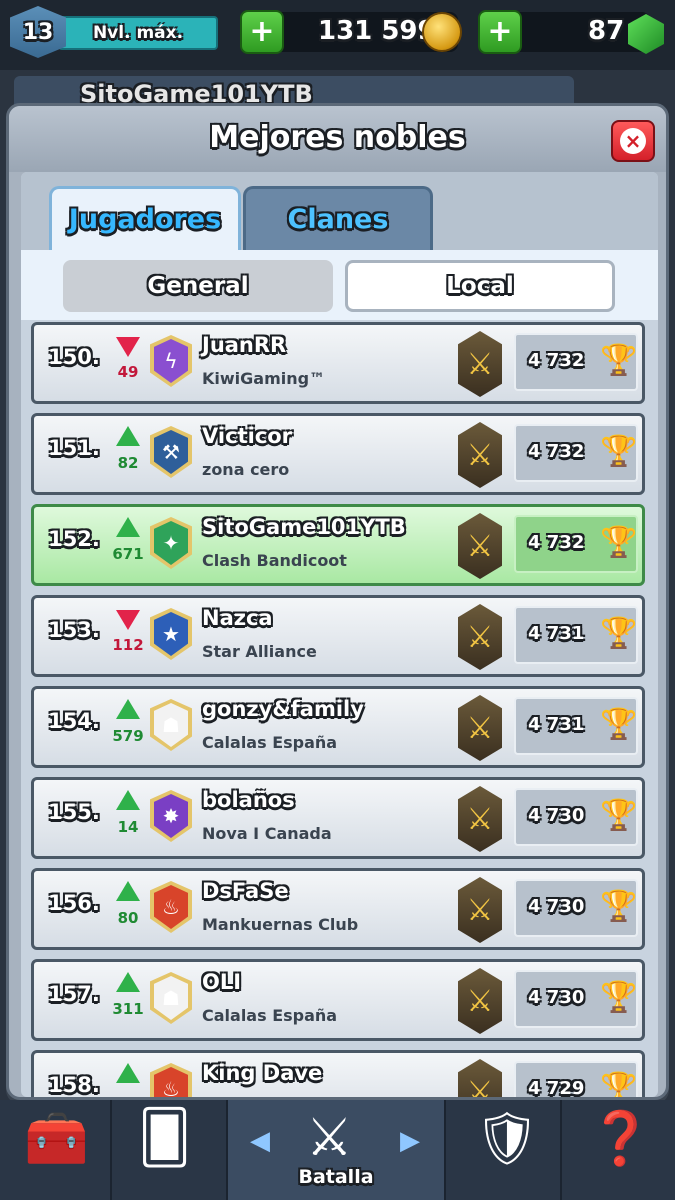 Image resolution: width=675 pixels, height=1200 pixels. Describe the element at coordinates (74, 357) in the screenshot. I see `rank-number: 150.` at that location.